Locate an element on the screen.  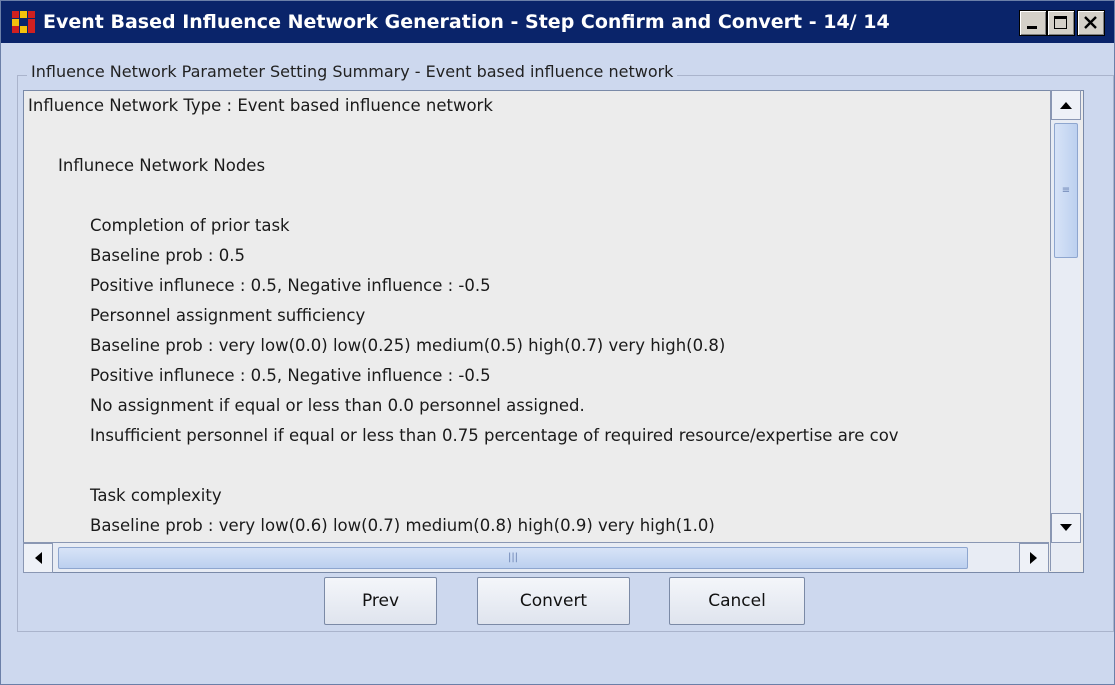
summary-line: Baseline prob : 0.5 is located at coordinates (167, 255).